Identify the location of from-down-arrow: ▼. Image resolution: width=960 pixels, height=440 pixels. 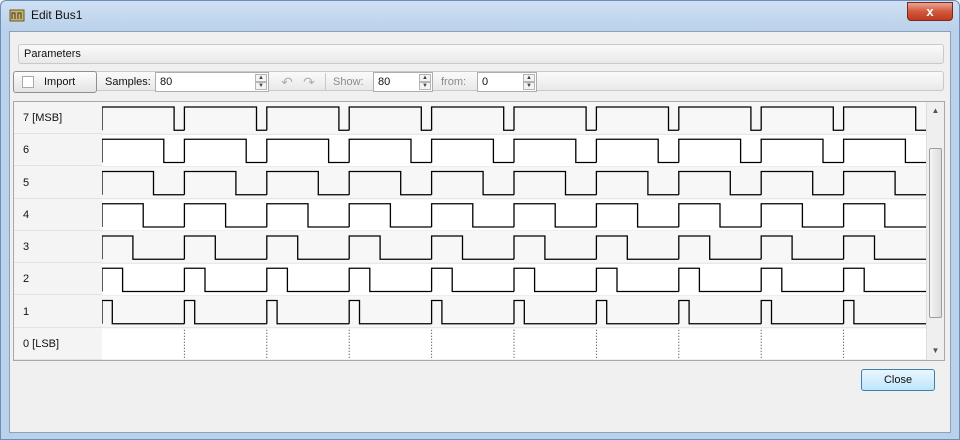
(529, 86).